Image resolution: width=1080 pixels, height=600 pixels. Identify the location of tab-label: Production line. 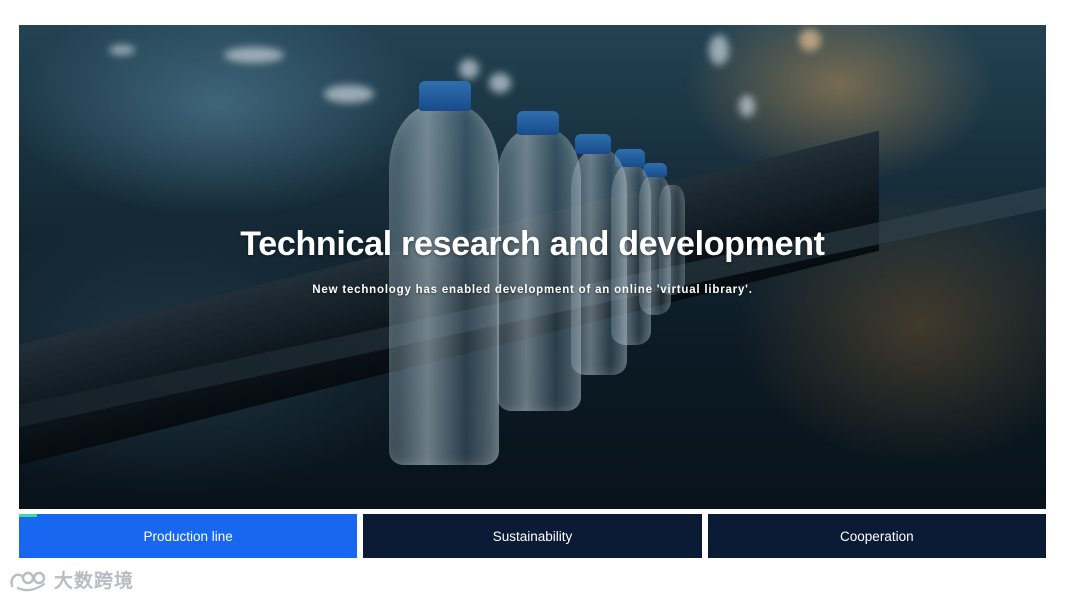
(188, 536).